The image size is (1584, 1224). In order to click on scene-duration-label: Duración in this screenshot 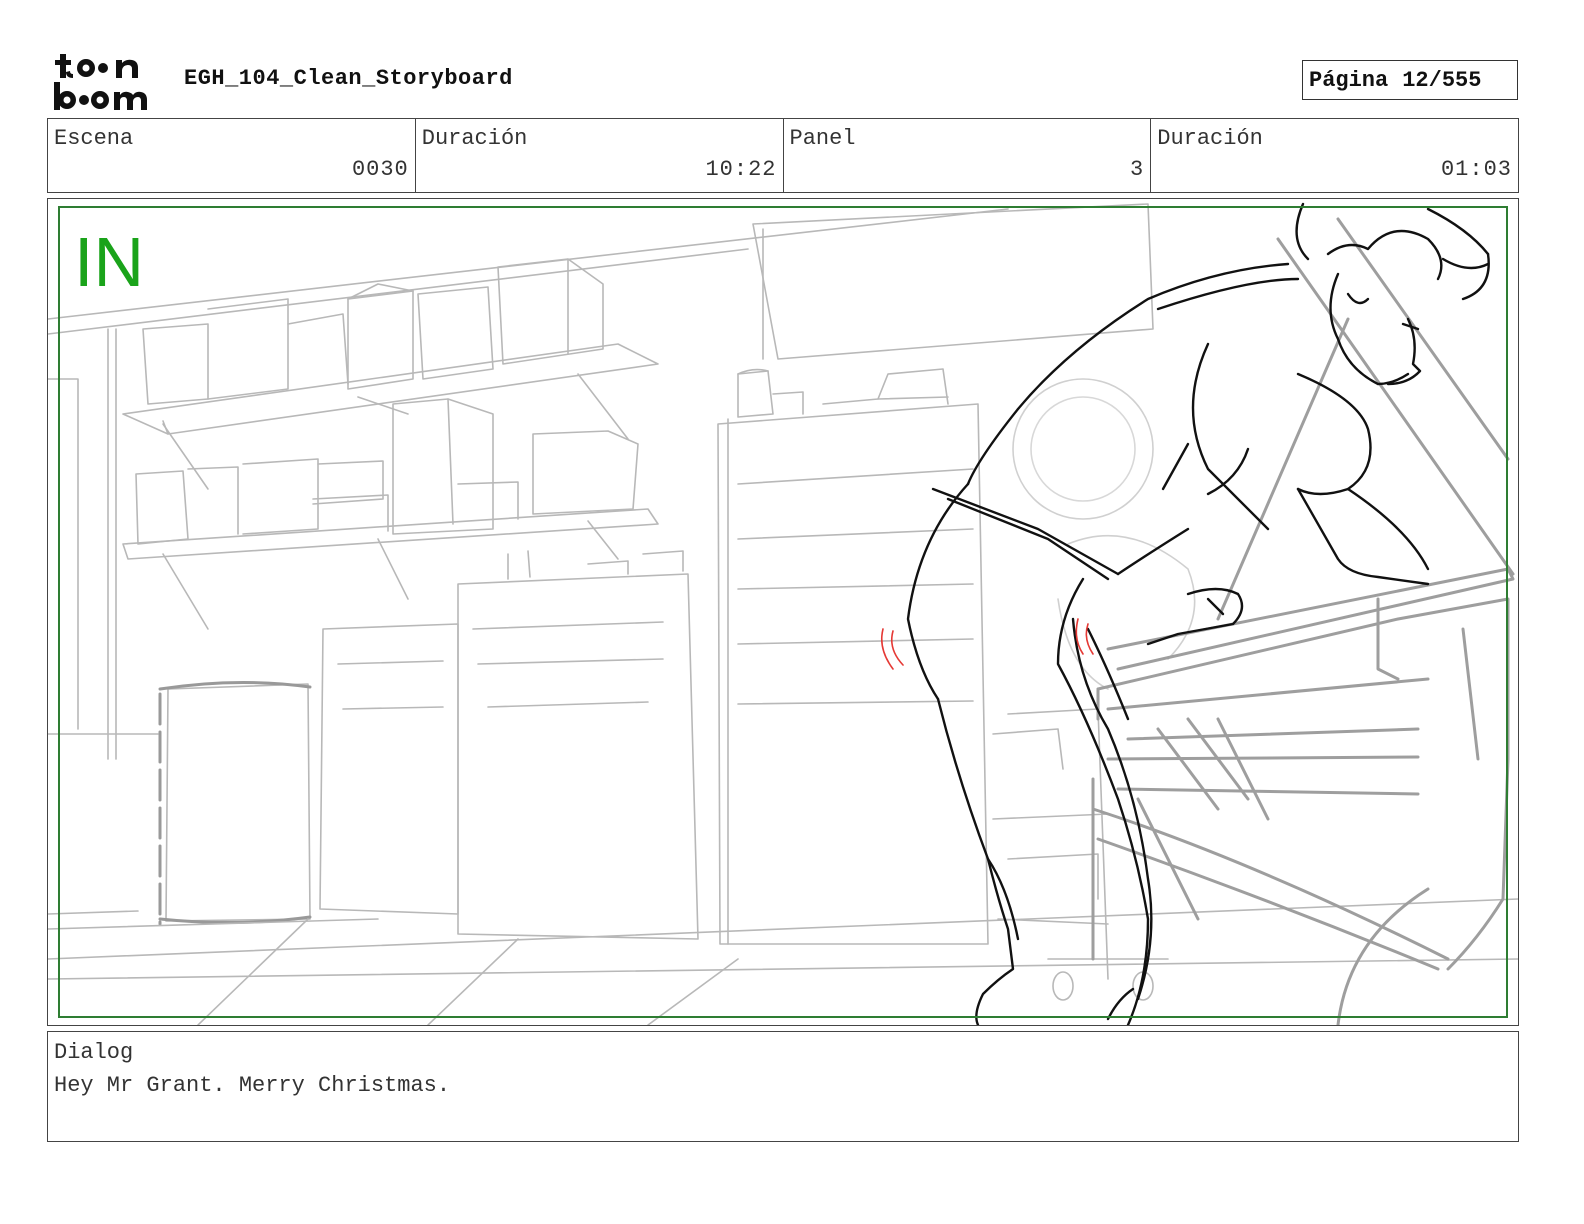, I will do `click(474, 138)`.